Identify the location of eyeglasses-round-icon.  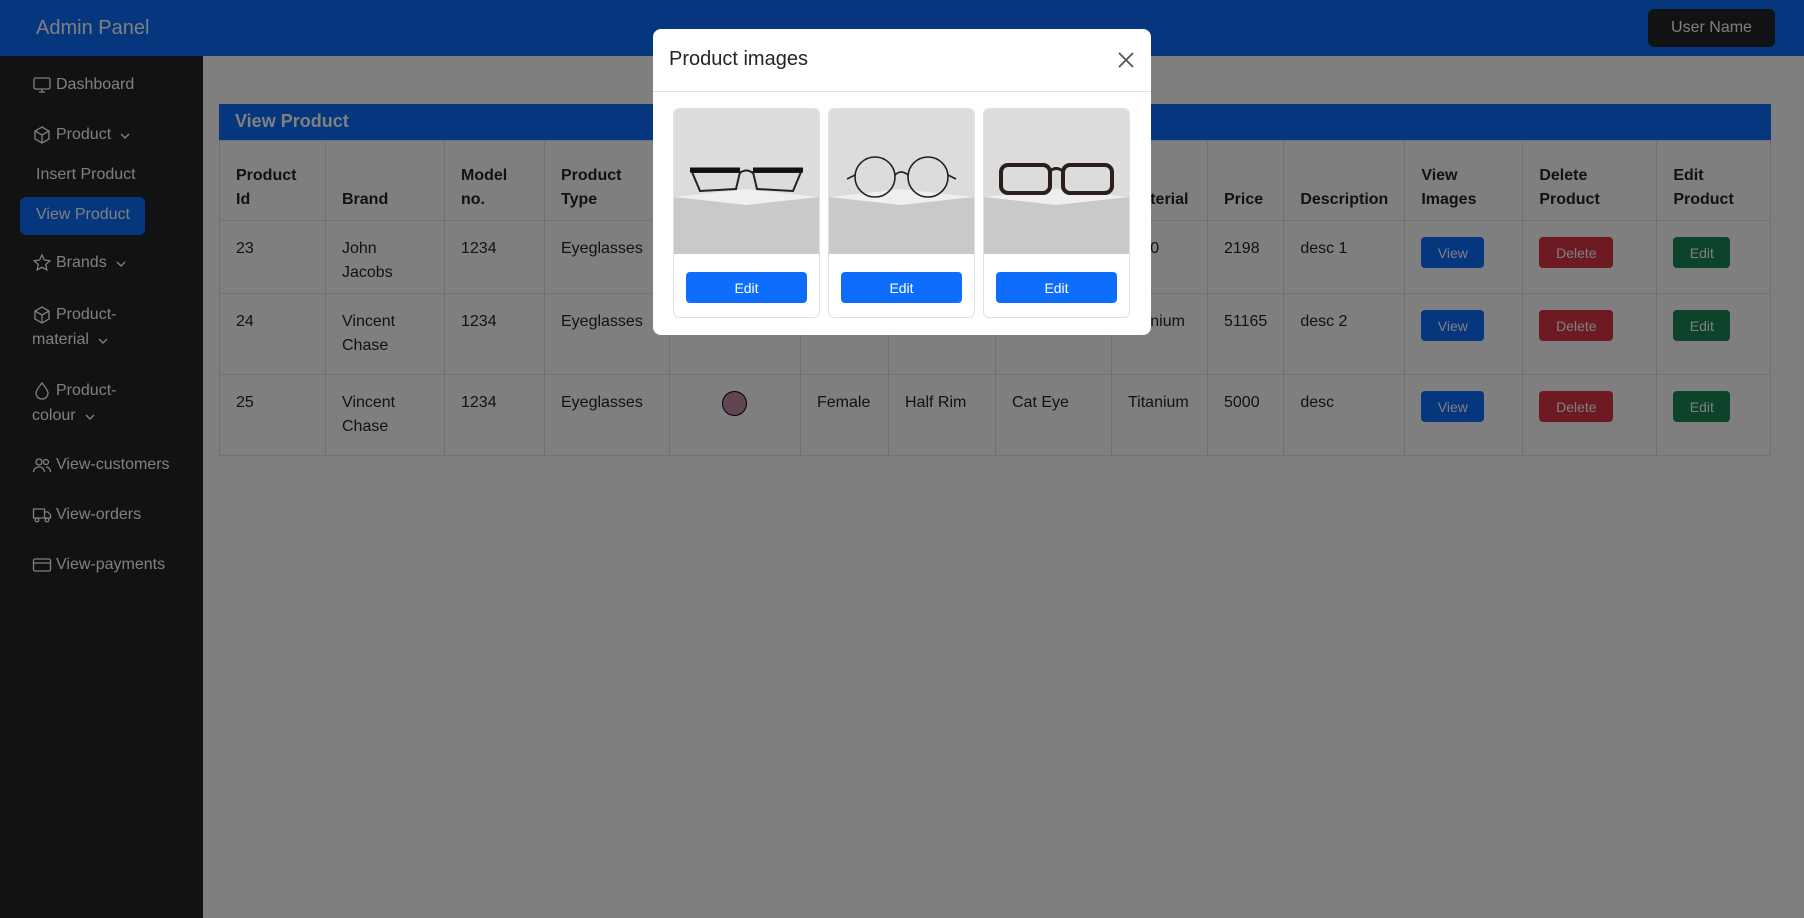
(901, 181).